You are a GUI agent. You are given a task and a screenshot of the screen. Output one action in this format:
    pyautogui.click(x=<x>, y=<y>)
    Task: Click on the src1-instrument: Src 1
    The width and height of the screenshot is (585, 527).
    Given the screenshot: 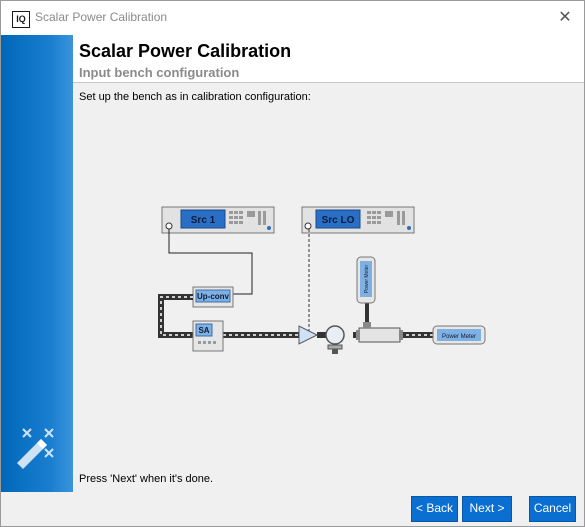 What is the action you would take?
    pyautogui.click(x=218, y=220)
    